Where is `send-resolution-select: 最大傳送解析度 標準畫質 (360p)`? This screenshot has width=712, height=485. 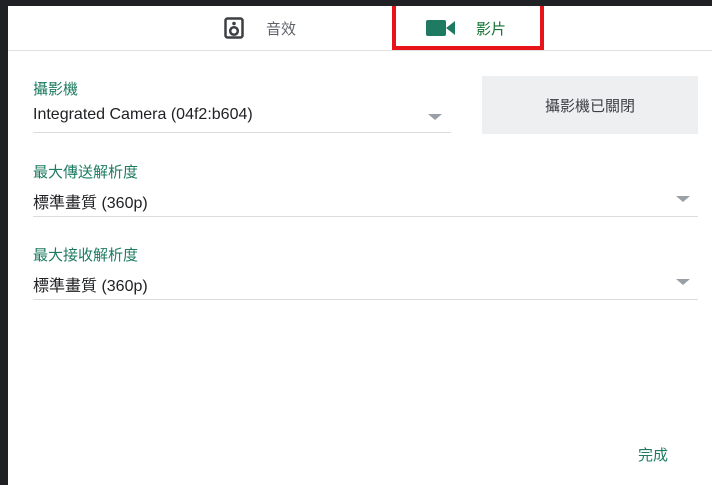
send-resolution-select: 最大傳送解析度 標準畫質 (360p) is located at coordinates (365, 188).